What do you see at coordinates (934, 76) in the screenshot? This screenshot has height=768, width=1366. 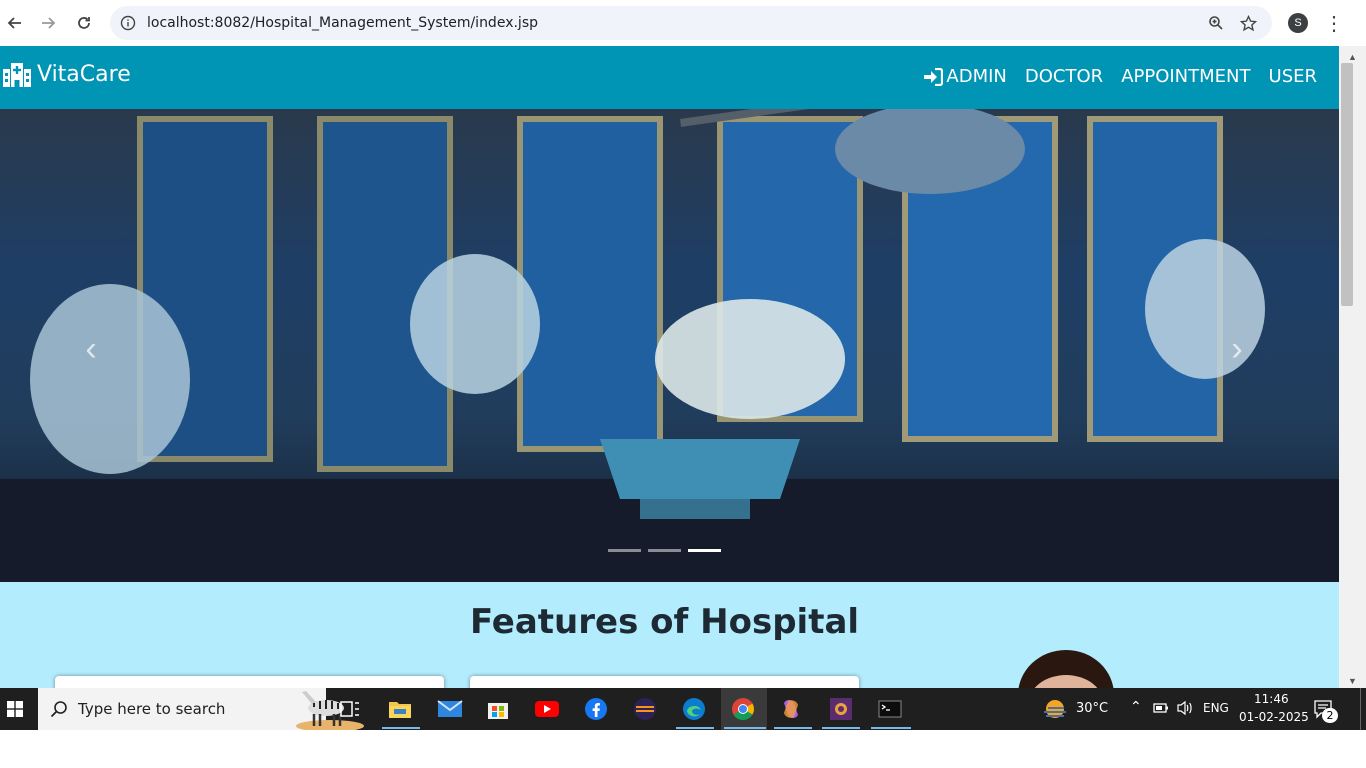 I see `sign-in-icon` at bounding box center [934, 76].